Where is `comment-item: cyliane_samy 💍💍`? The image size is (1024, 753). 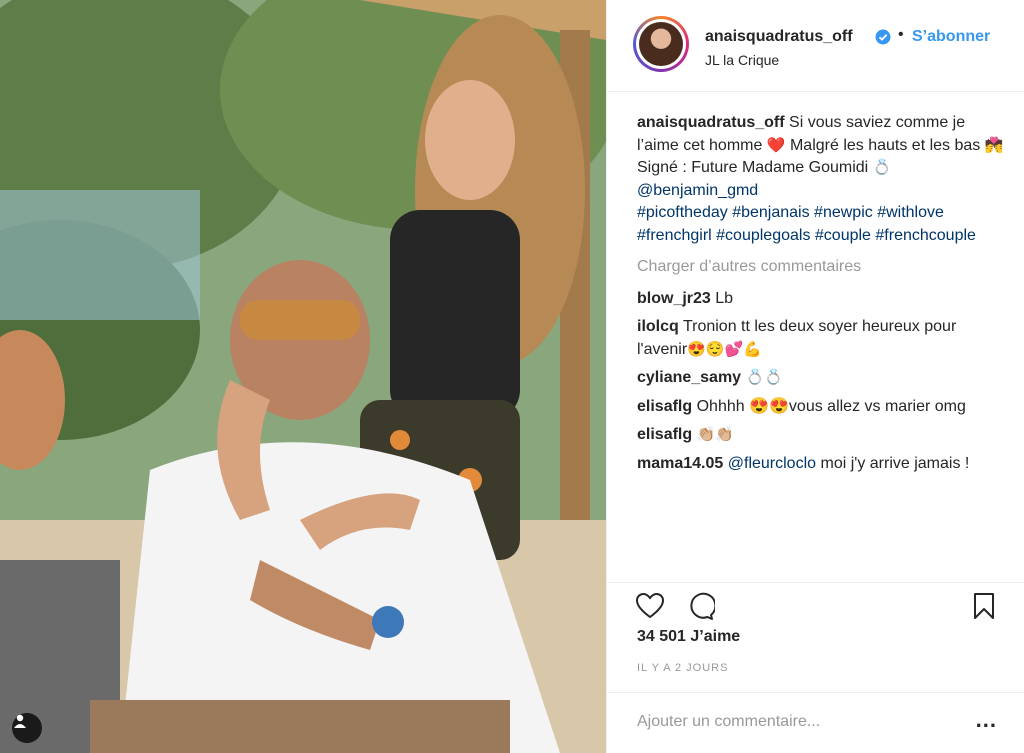
comment-item: cyliane_samy 💍💍 is located at coordinates (822, 378).